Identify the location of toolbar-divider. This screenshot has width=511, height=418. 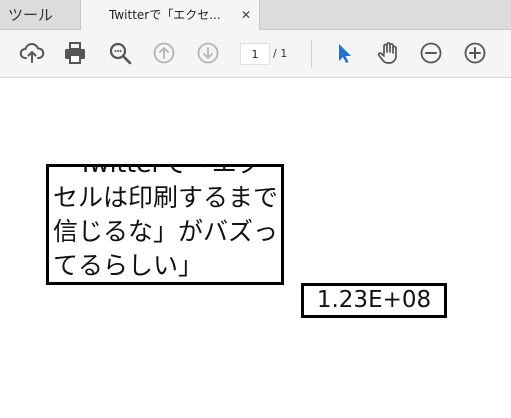
(311, 54).